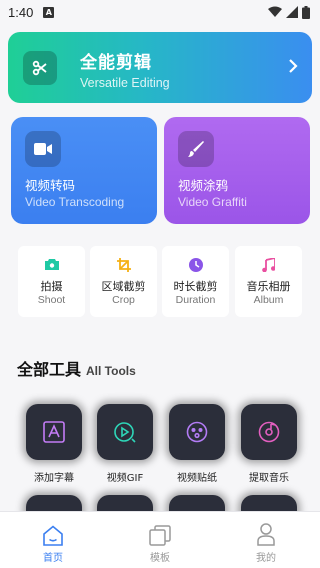 This screenshot has height=568, width=320. What do you see at coordinates (75, 202) in the screenshot?
I see `card-subtitle: Video Transcoding` at bounding box center [75, 202].